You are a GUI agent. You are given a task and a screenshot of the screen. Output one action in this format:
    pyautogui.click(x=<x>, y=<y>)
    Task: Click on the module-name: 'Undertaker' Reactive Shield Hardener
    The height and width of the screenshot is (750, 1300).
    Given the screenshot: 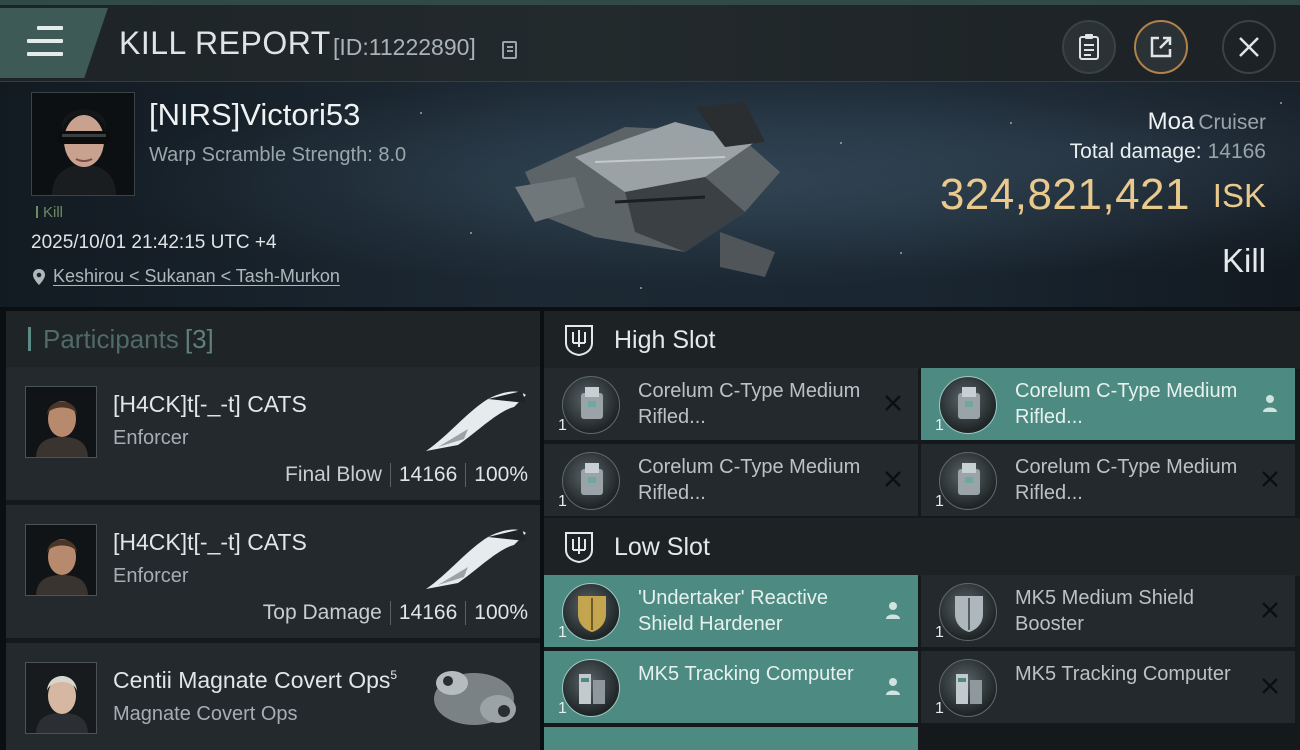 What is the action you would take?
    pyautogui.click(x=733, y=611)
    